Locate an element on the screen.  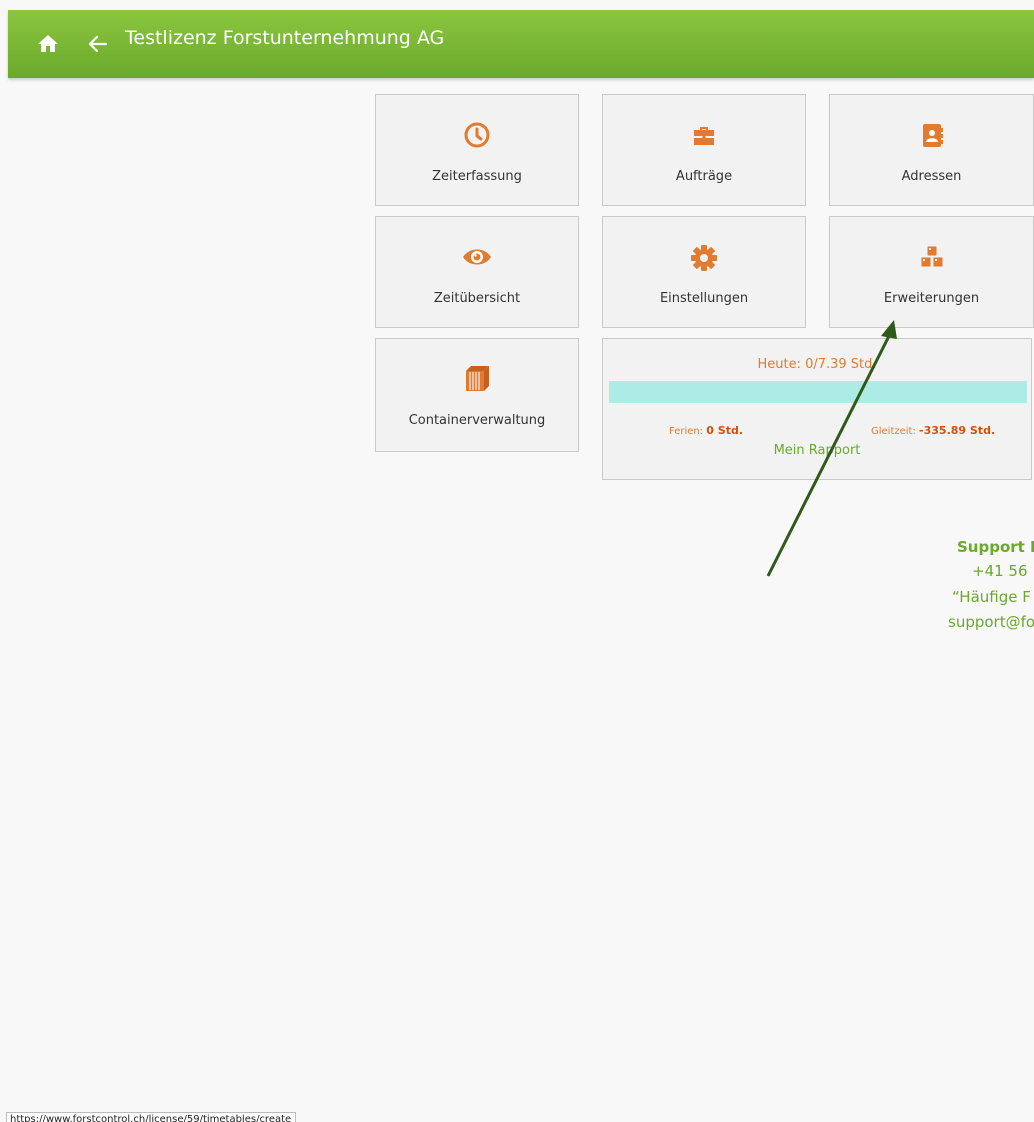
tile-label: Erweiterungen is located at coordinates (931, 298).